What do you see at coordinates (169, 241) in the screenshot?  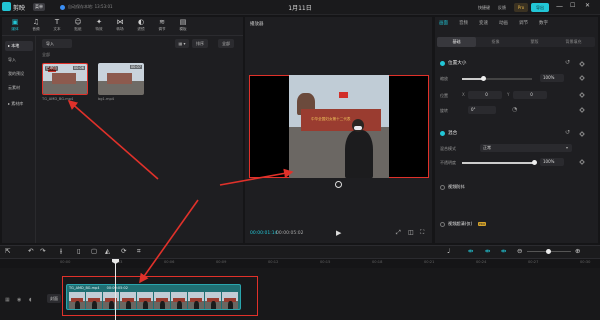 I see `arrow-to-clip` at bounding box center [169, 241].